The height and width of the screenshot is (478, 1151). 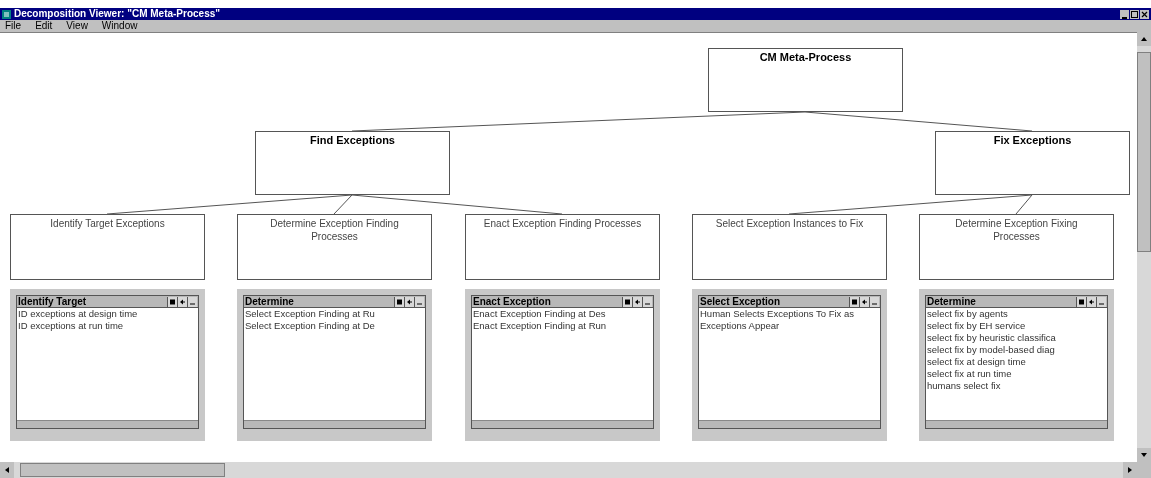 What do you see at coordinates (512, 301) in the screenshot?
I see `panel-title: Enact Exception` at bounding box center [512, 301].